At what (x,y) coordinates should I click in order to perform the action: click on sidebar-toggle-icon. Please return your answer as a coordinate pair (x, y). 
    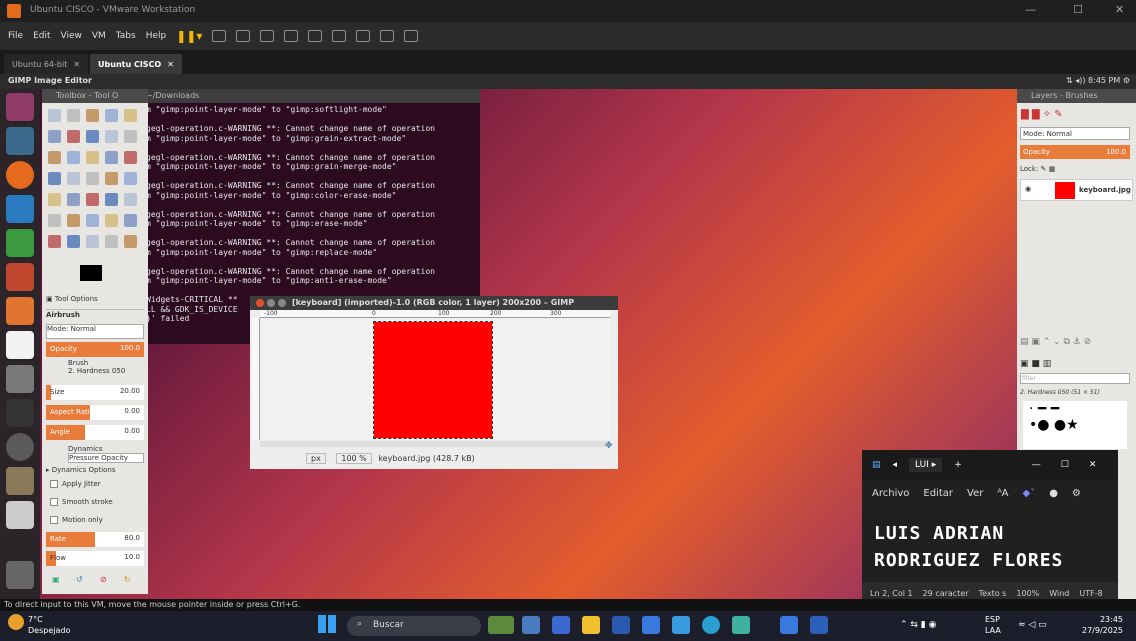
    Looking at the image, I should click on (315, 36).